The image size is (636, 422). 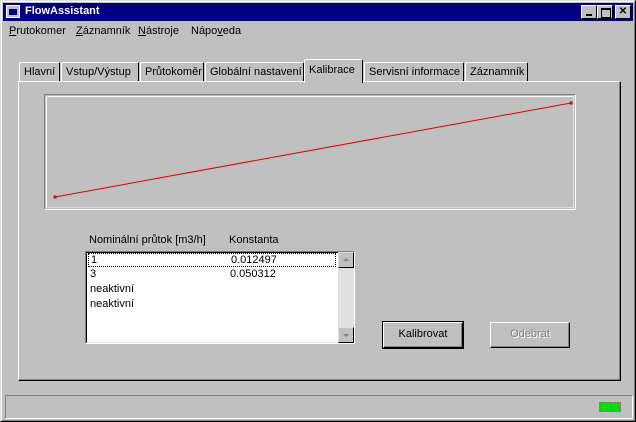 I want to click on menu-prutokomer: Prutokomer, so click(x=37, y=31).